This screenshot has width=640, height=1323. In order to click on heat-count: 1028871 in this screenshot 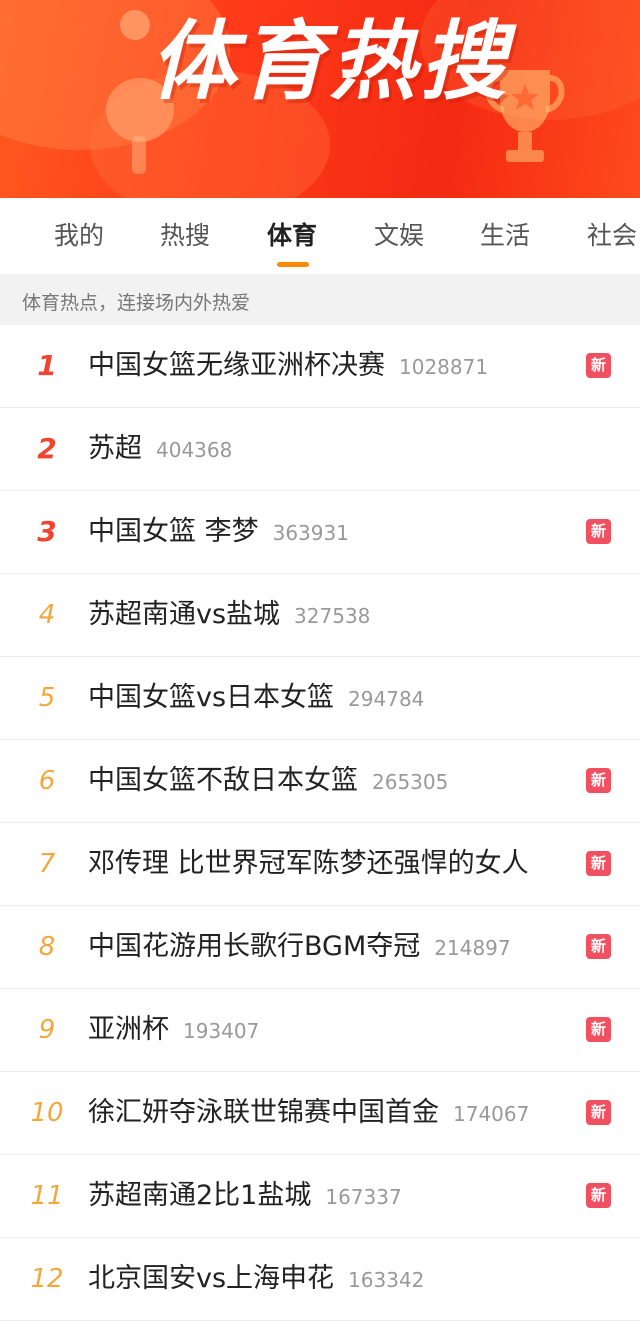, I will do `click(444, 367)`.